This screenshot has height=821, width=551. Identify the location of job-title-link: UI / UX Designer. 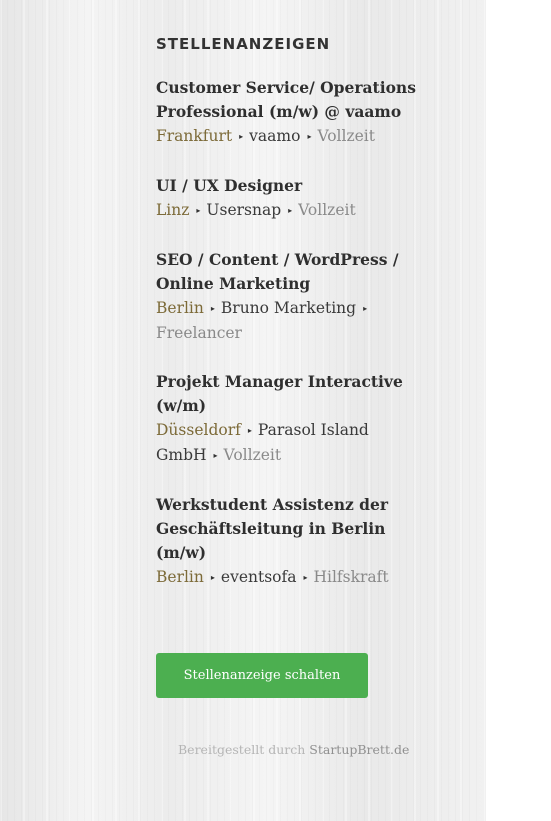
(286, 186).